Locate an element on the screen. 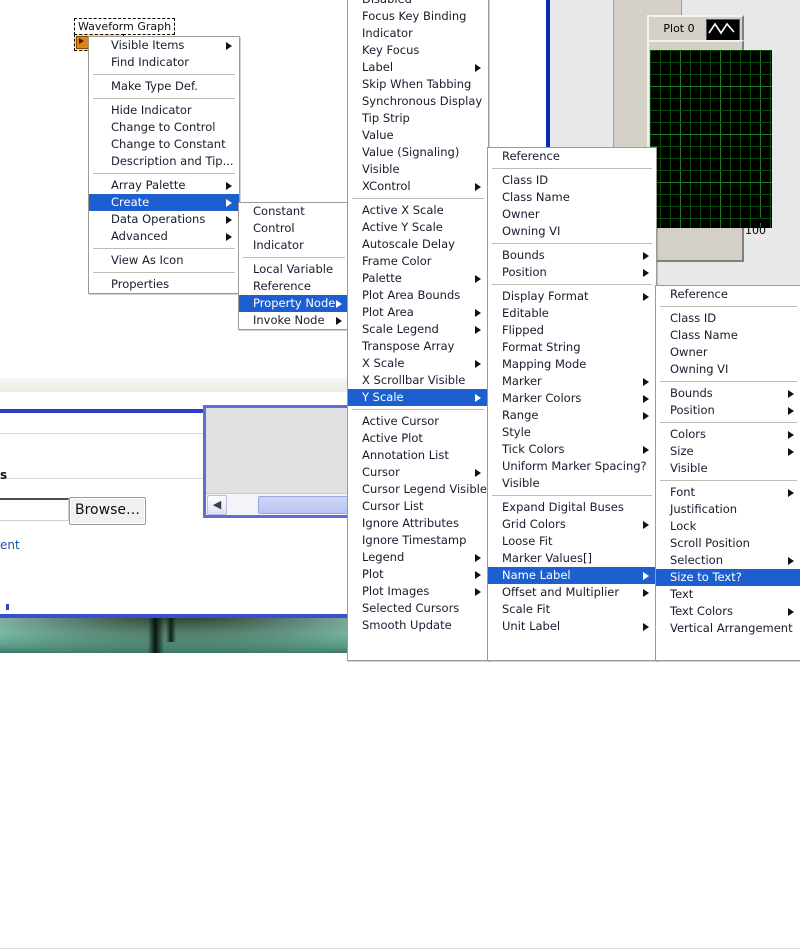 This screenshot has width=800, height=949. menu-item-constant: Constant is located at coordinates (294, 211).